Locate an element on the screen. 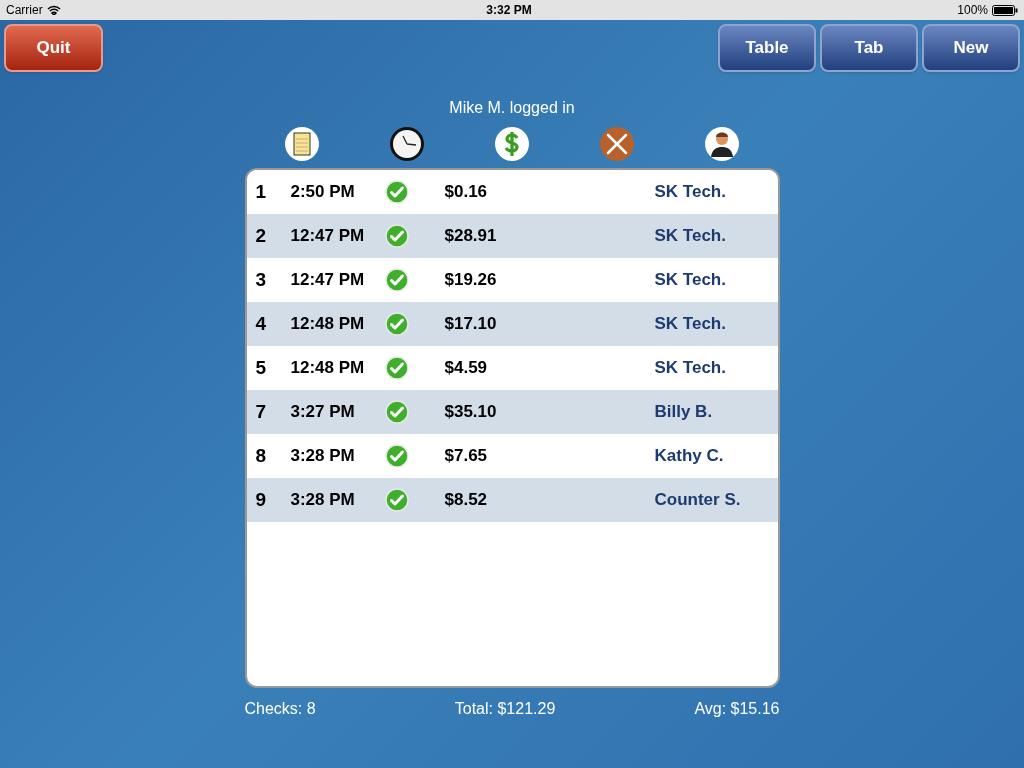  carrier-label: Carrier is located at coordinates (24, 10).